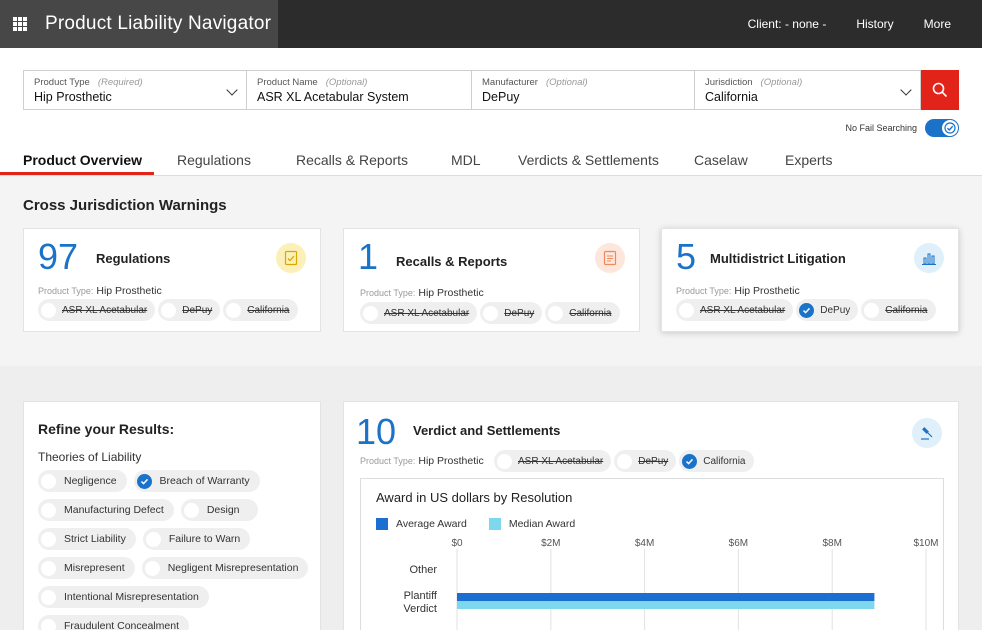 This screenshot has width=982, height=630. I want to click on chip-manufacturing-defect: Manufacturing Defect, so click(106, 510).